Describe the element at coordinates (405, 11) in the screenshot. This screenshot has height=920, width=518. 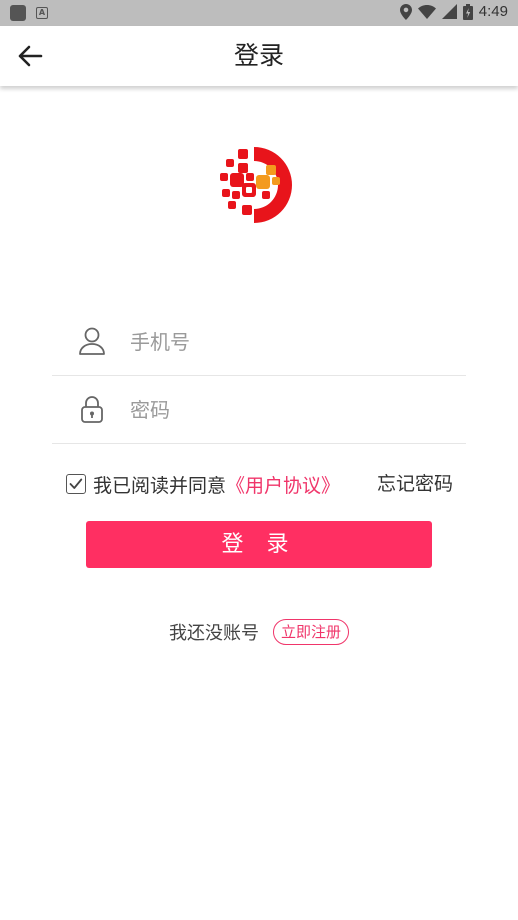
I see `location-icon` at that location.